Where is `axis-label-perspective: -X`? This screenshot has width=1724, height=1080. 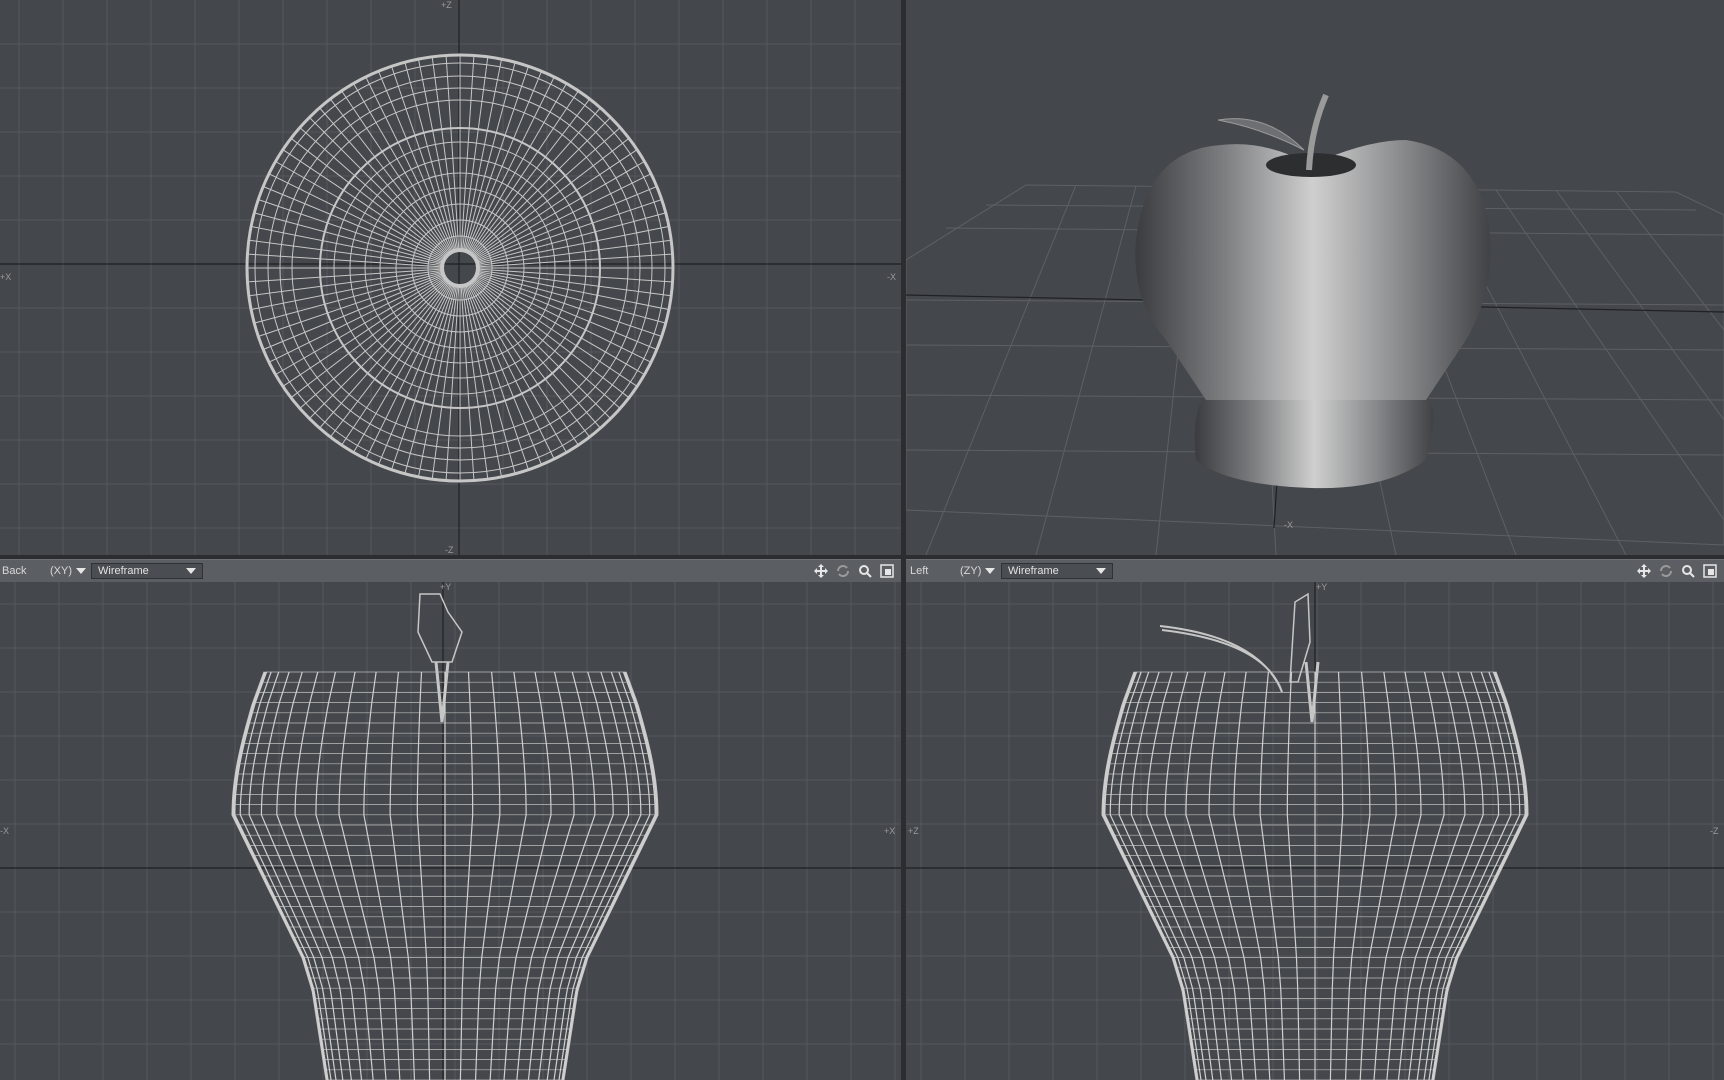 axis-label-perspective: -X is located at coordinates (1288, 525).